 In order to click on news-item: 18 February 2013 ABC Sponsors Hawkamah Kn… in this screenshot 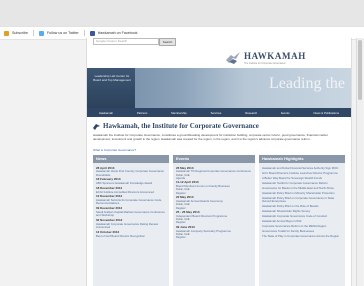, I will do `click(131, 181)`.